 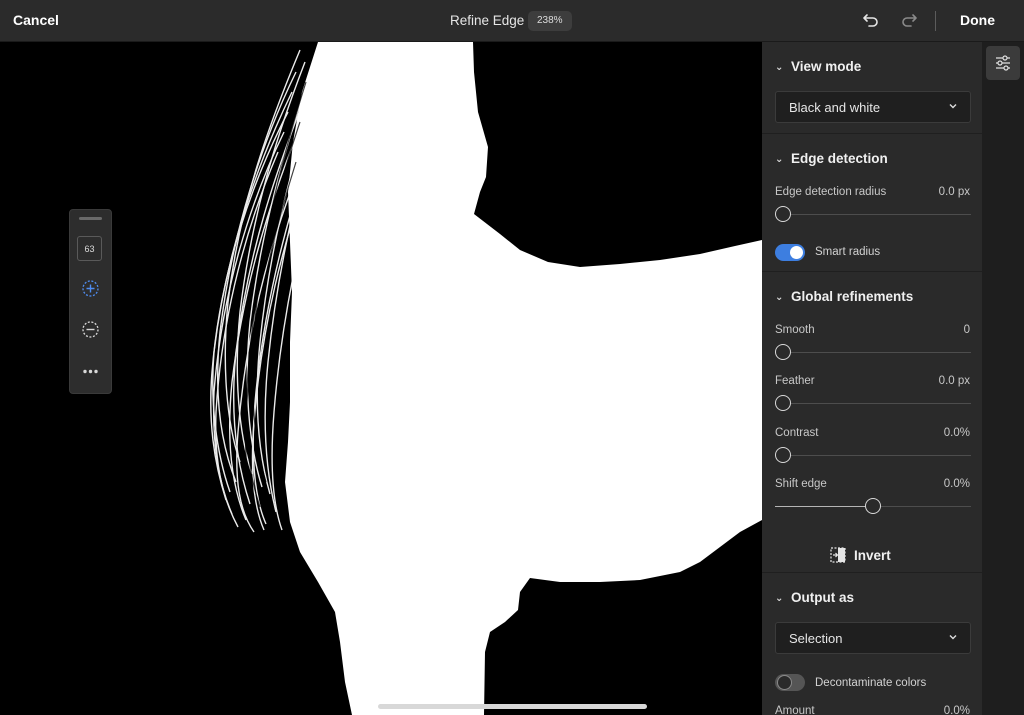 I want to click on smooth-label: Smooth, so click(x=795, y=330).